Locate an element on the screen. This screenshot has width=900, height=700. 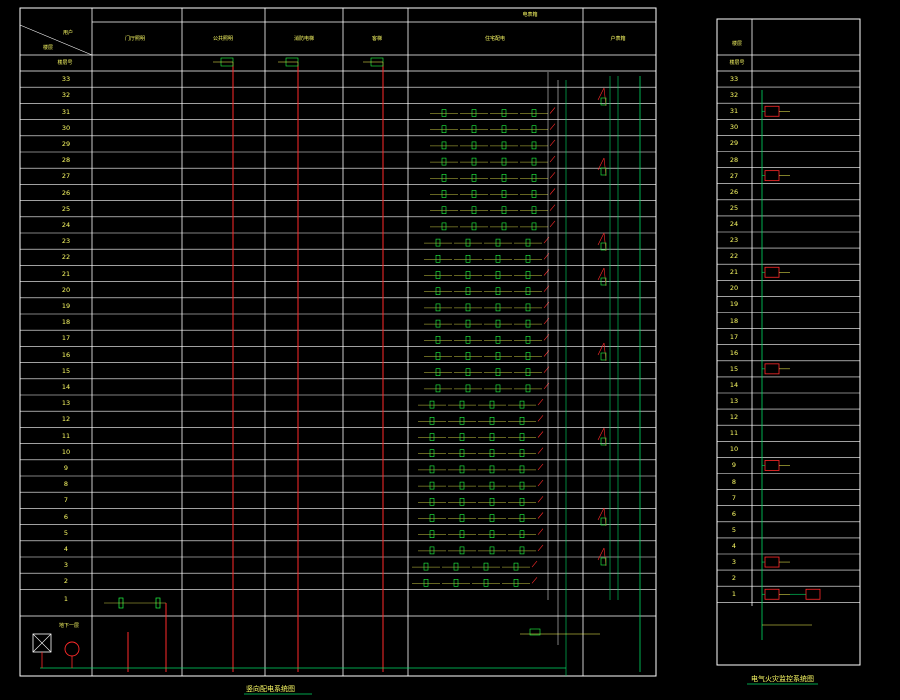
floor-label: 25 is located at coordinates (66, 208).